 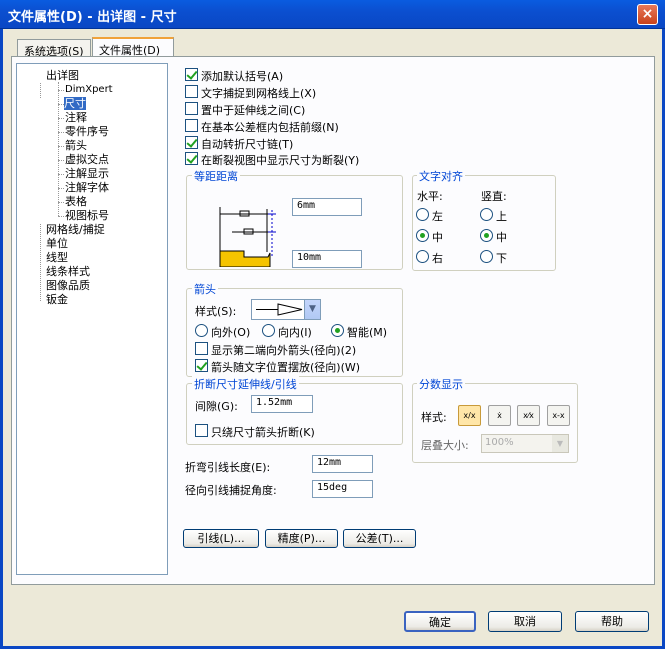 I want to click on text-alignment-title: 文字对齐, so click(x=441, y=176).